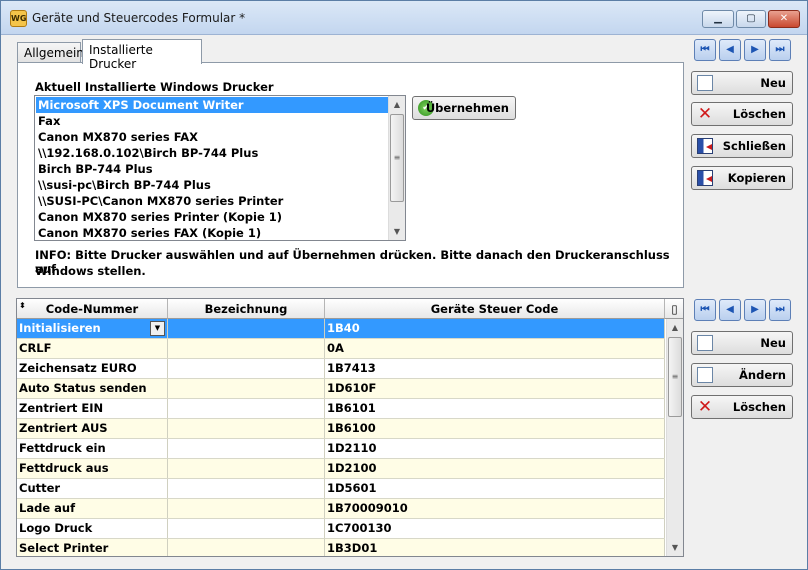 The height and width of the screenshot is (570, 808). Describe the element at coordinates (92, 388) in the screenshot. I see `table-cell: Auto Status senden` at that location.